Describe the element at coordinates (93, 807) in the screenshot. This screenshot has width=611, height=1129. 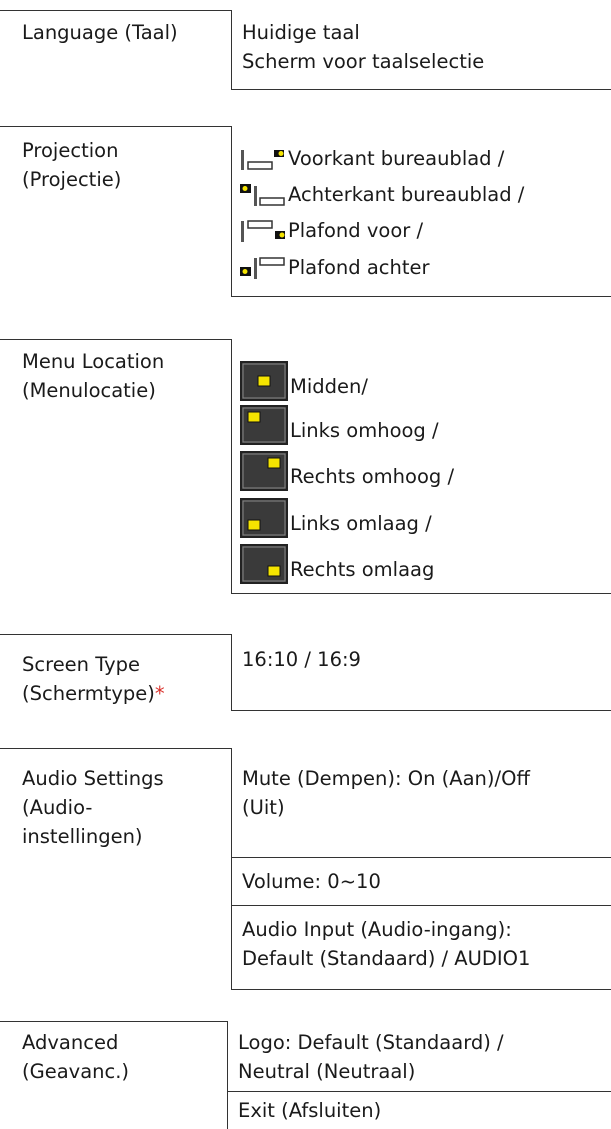
I see `label-audio-settings: Audio Settings (Audio- instellingen)` at that location.